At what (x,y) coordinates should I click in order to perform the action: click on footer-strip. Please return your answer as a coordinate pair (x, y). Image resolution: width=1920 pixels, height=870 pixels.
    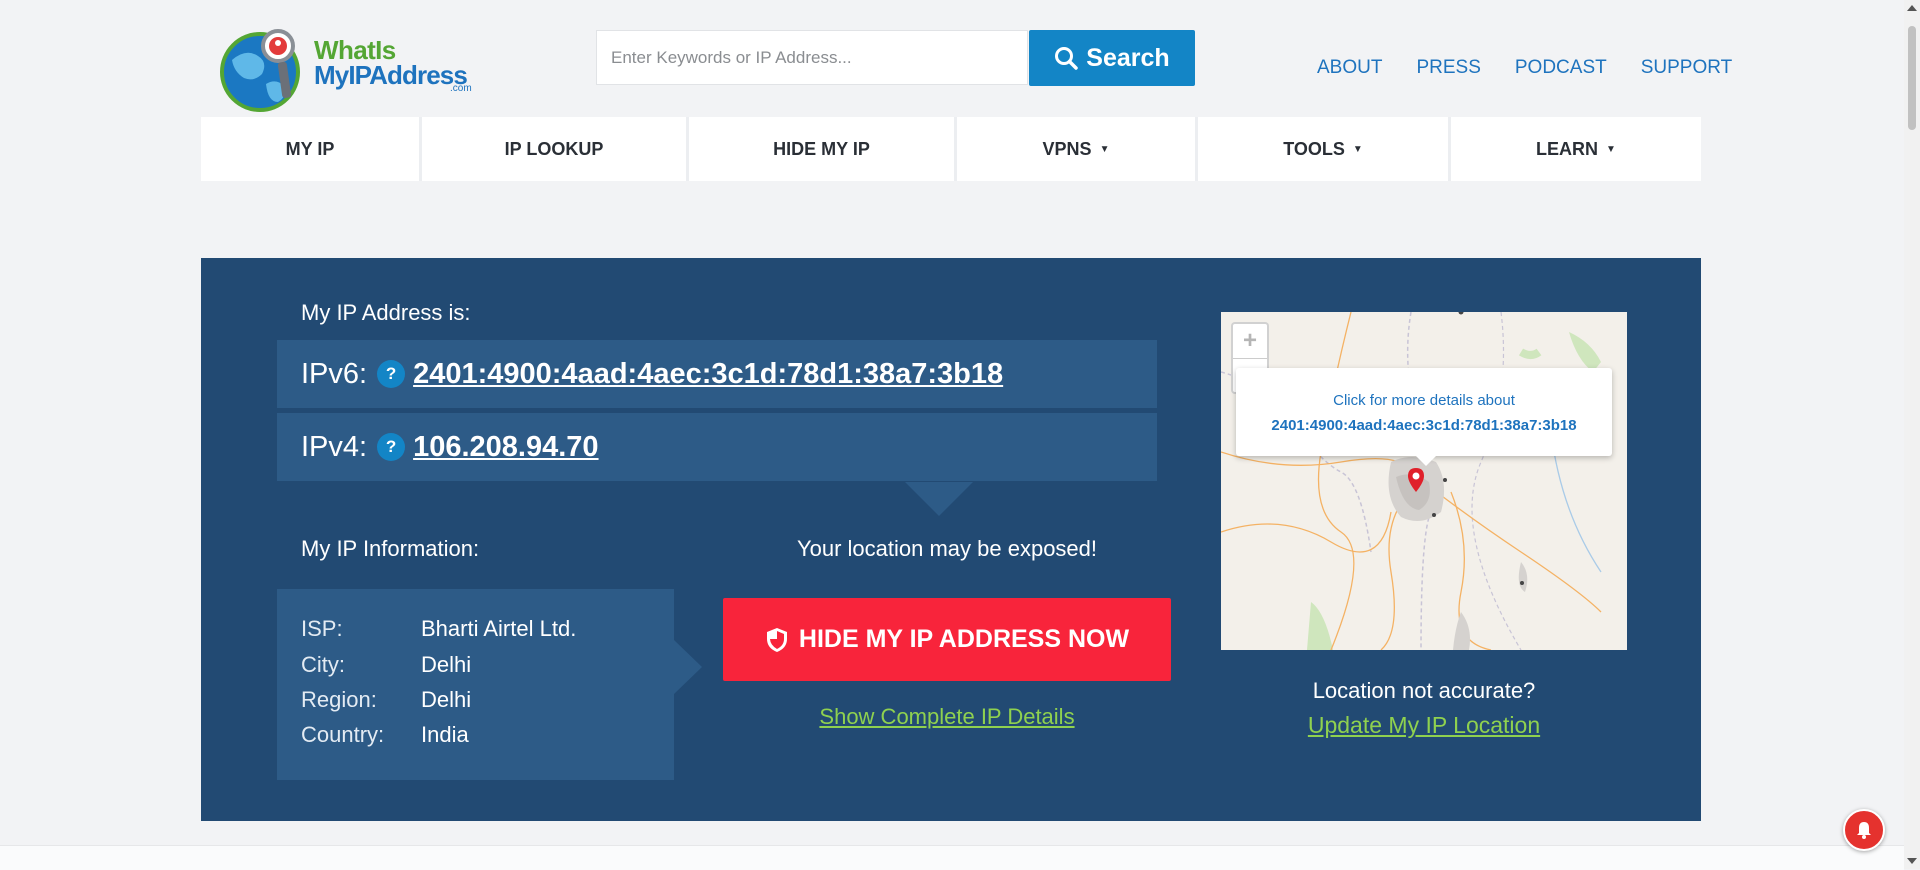
    Looking at the image, I should click on (952, 857).